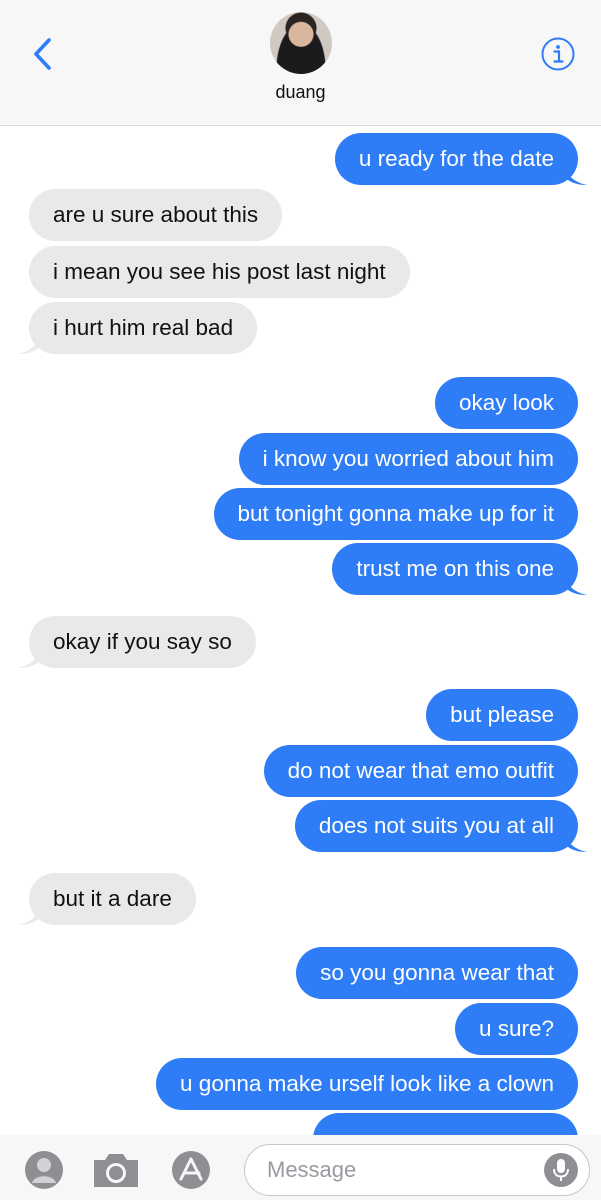 The height and width of the screenshot is (1200, 601). Describe the element at coordinates (402, 1169) in the screenshot. I see `message-input` at that location.